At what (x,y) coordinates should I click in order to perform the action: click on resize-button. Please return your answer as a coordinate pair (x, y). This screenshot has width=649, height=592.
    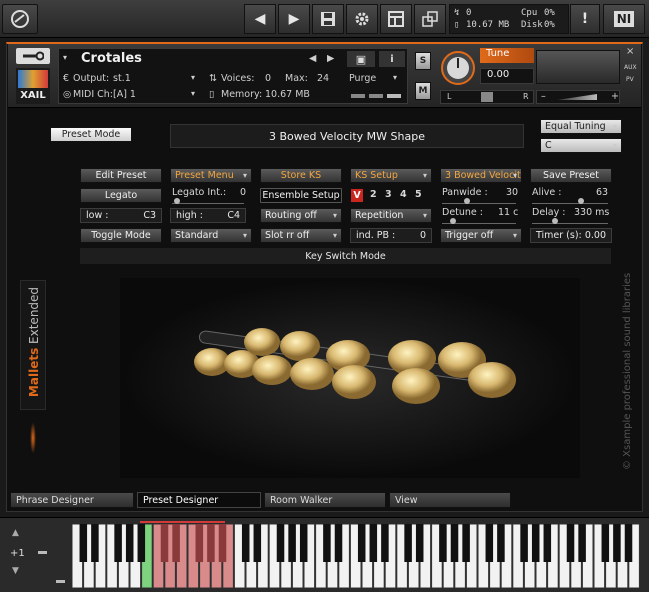
    Looking at the image, I should click on (430, 19).